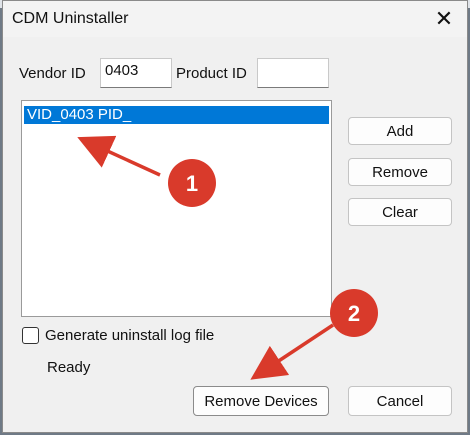 This screenshot has height=435, width=470. Describe the element at coordinates (70, 18) in the screenshot. I see `window-title: CDM Uninstaller` at that location.